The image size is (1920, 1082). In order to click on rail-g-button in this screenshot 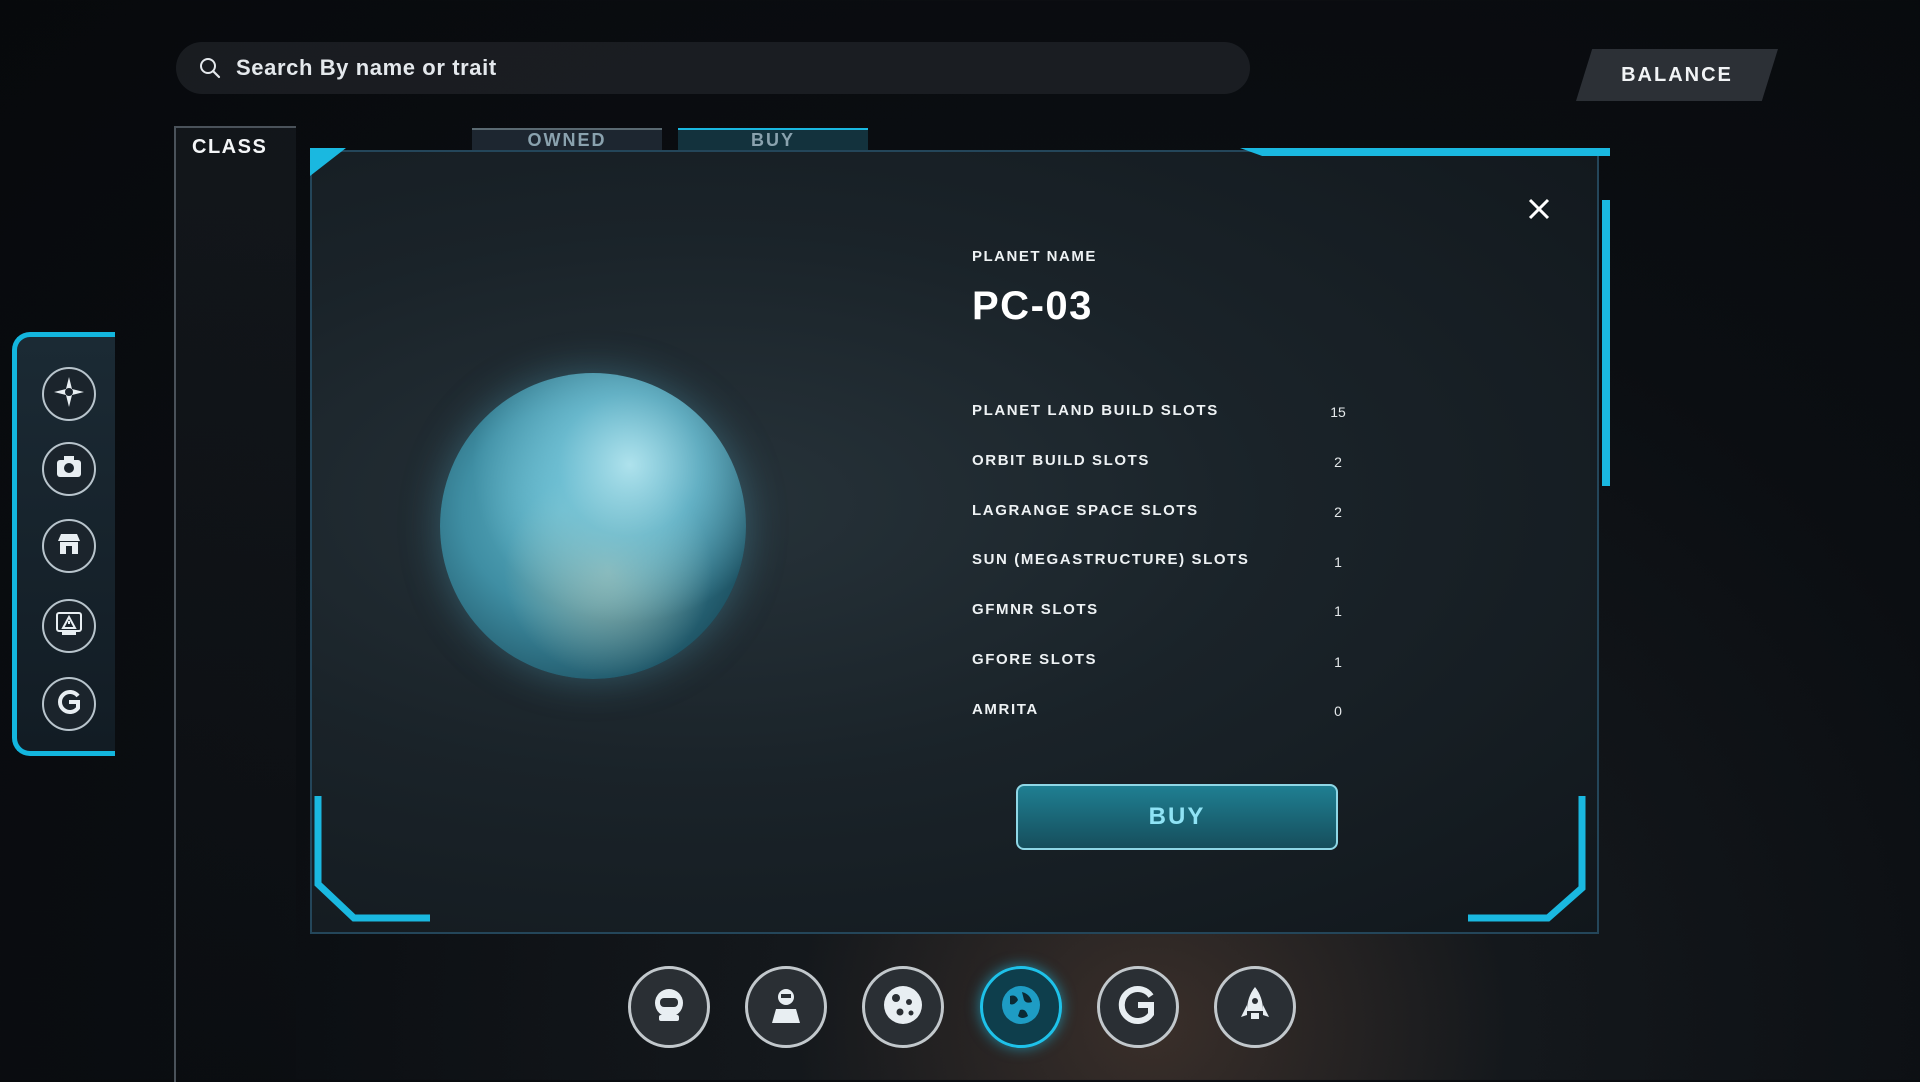, I will do `click(69, 704)`.